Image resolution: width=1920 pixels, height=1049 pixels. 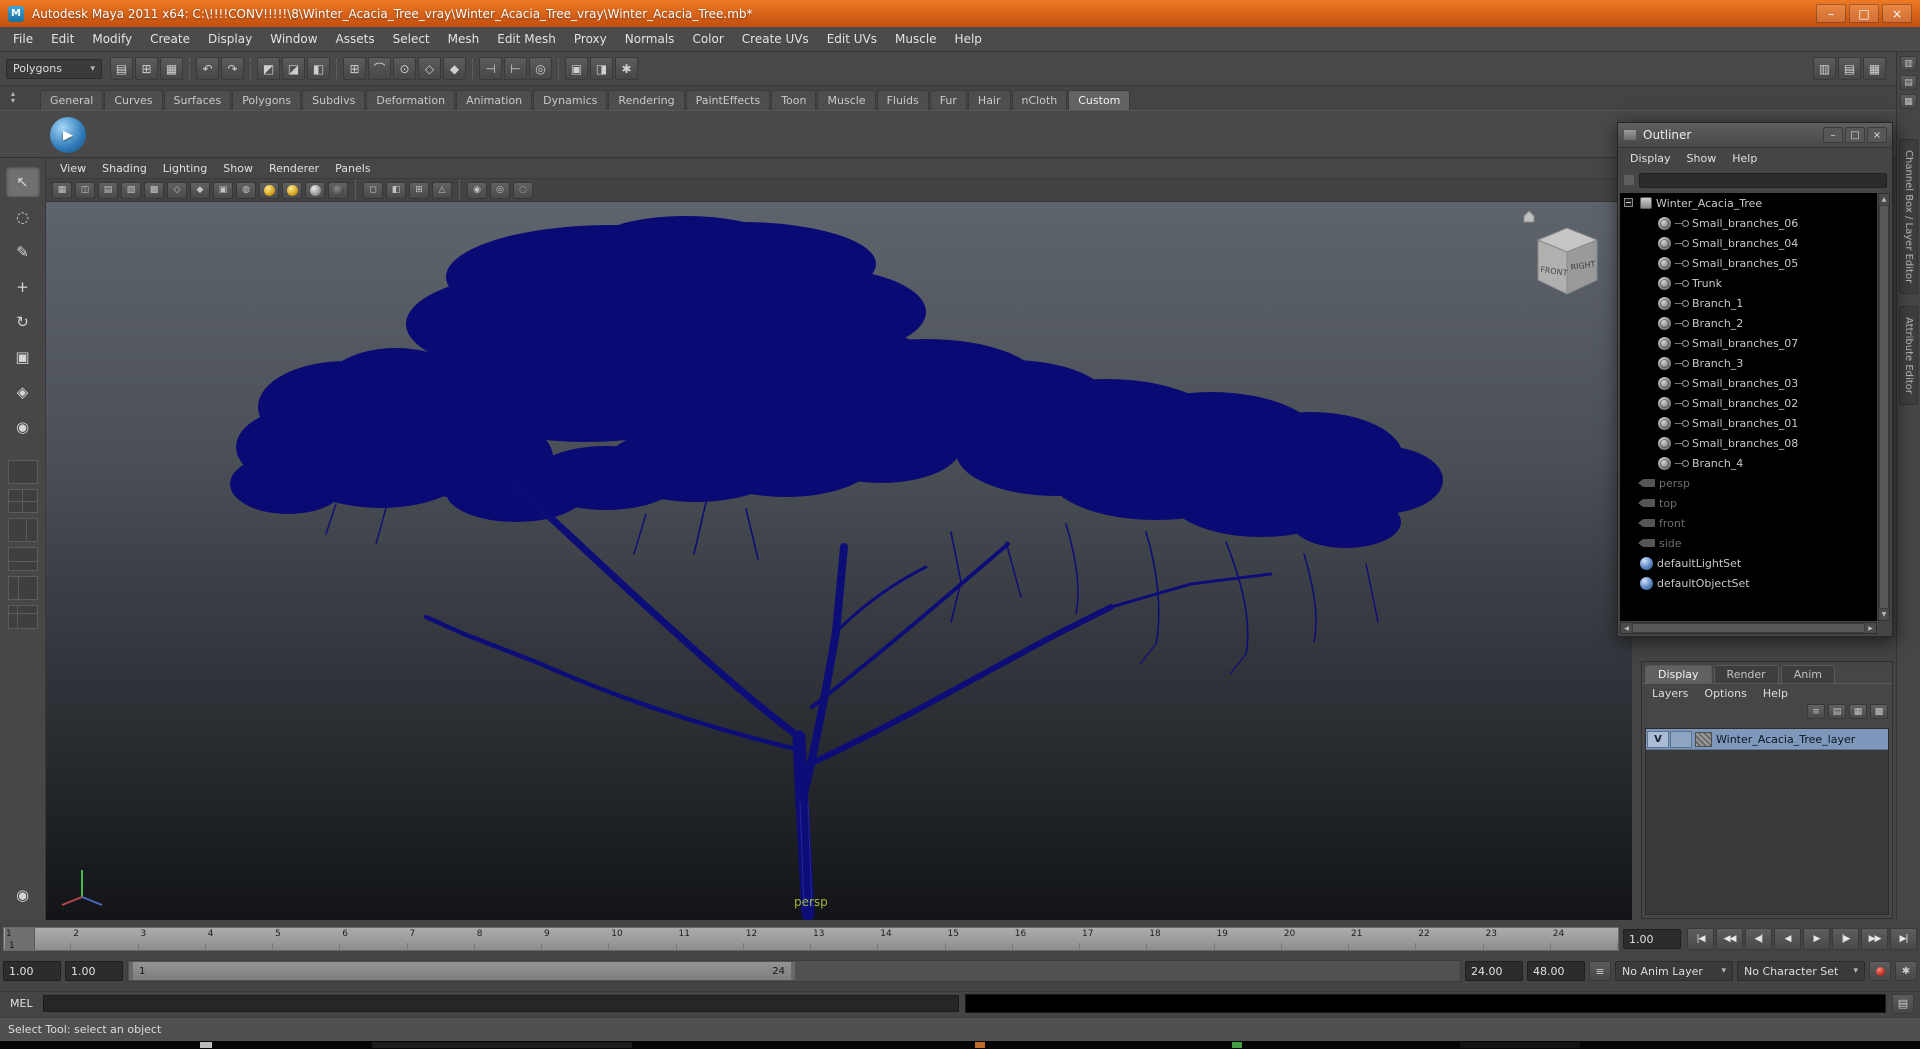 I want to click on outliner-item: Small_branches_05, so click(x=1748, y=263).